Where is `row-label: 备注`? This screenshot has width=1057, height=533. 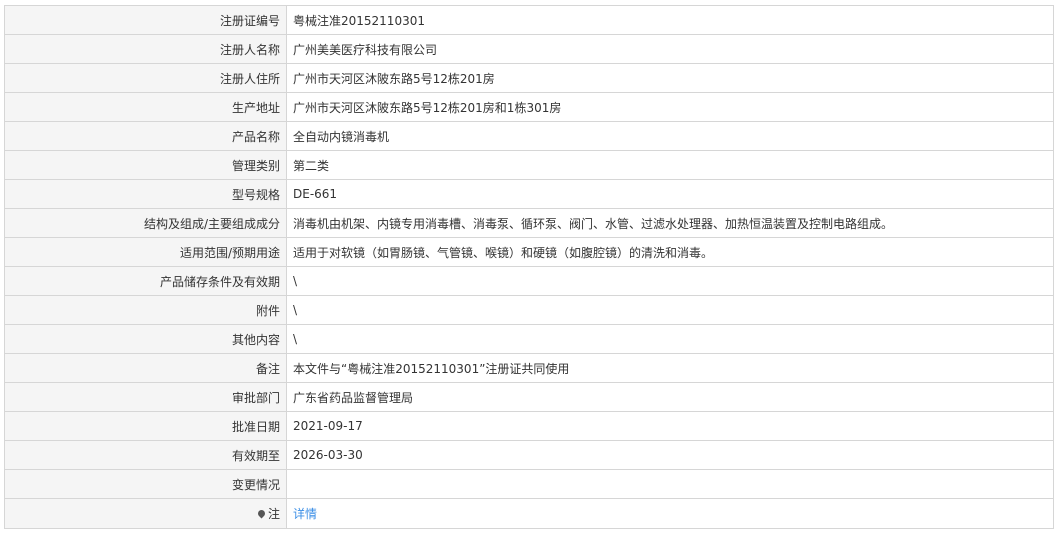 row-label: 备注 is located at coordinates (145, 368).